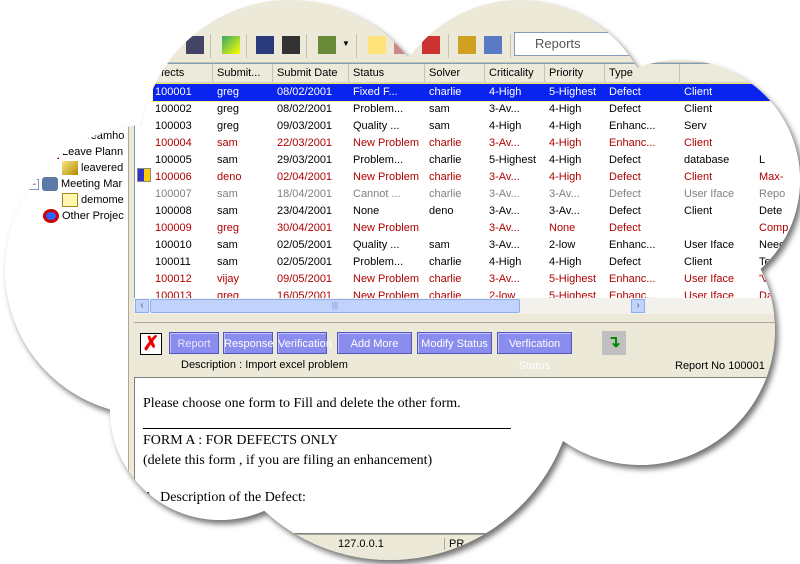 The height and width of the screenshot is (564, 800). I want to click on attachment-icon, so click(144, 175).